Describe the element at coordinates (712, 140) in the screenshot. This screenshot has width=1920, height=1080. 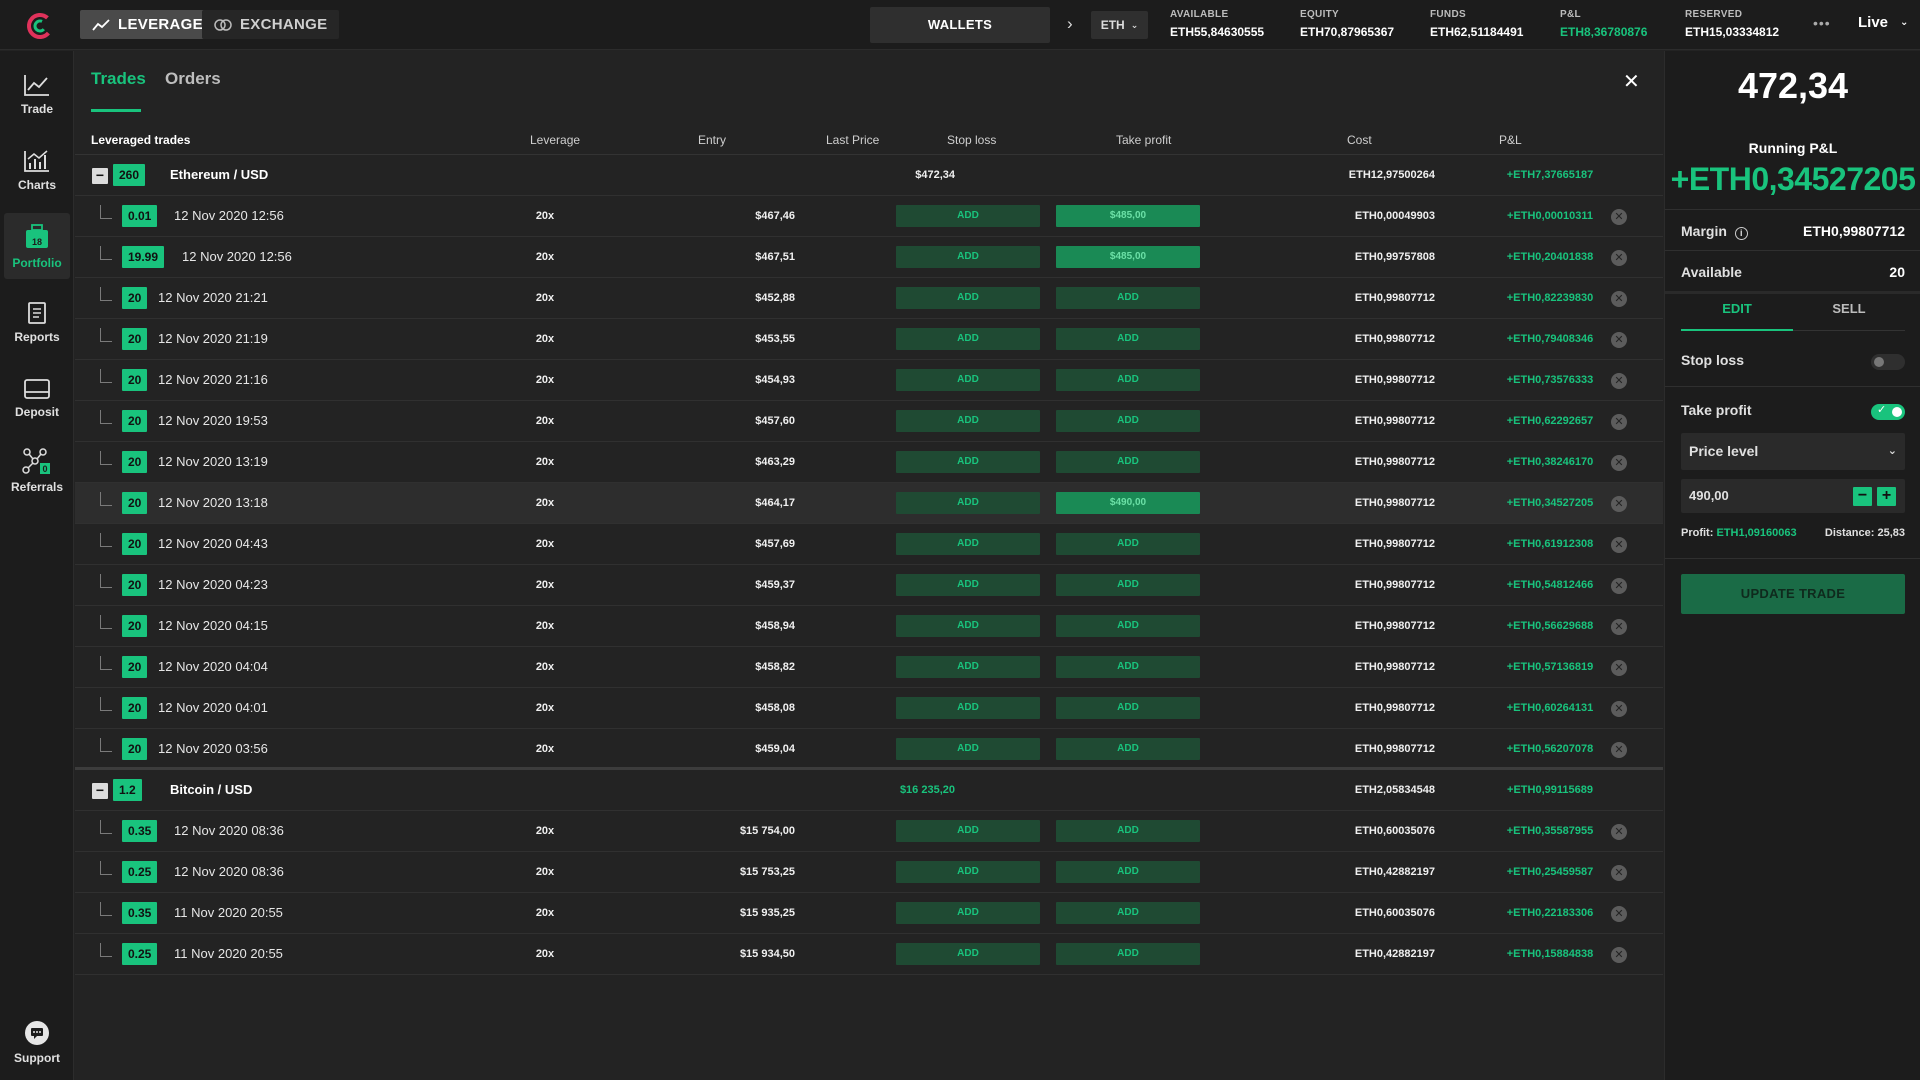
I see `column-header-entry: Entry` at that location.